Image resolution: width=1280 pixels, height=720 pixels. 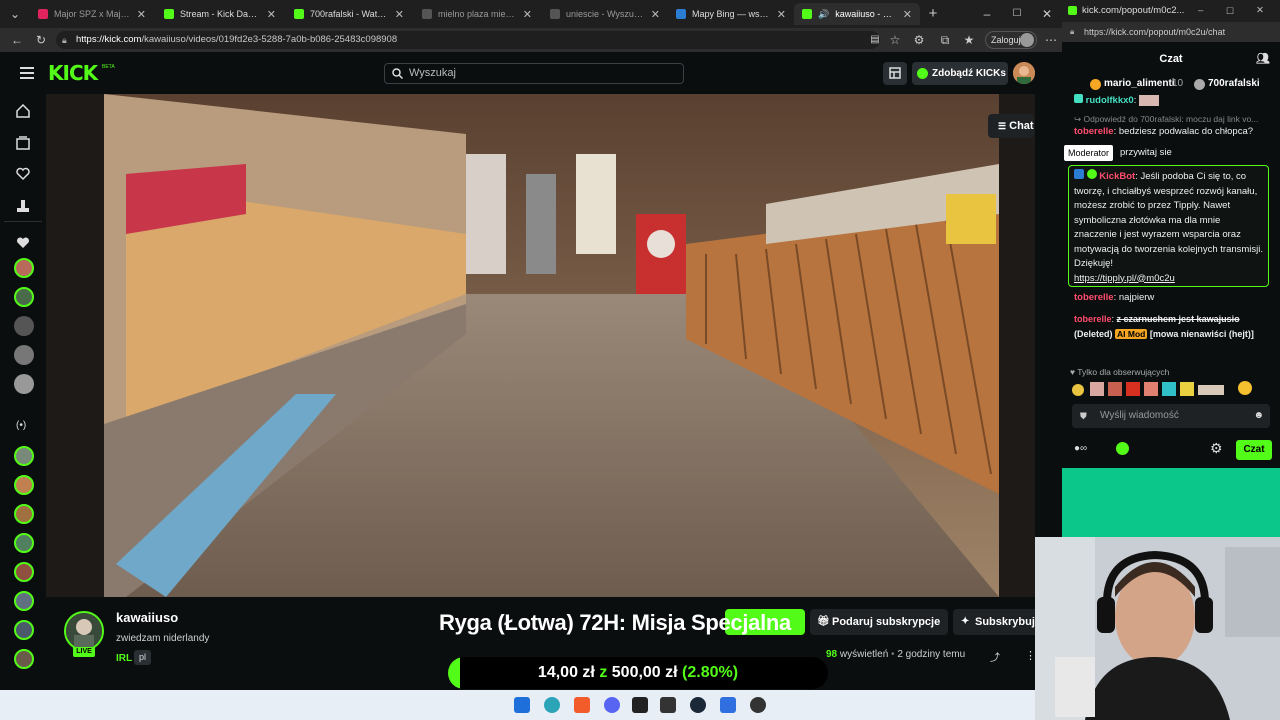 What do you see at coordinates (933, 13) in the screenshot?
I see `new-tab-icon: +` at bounding box center [933, 13].